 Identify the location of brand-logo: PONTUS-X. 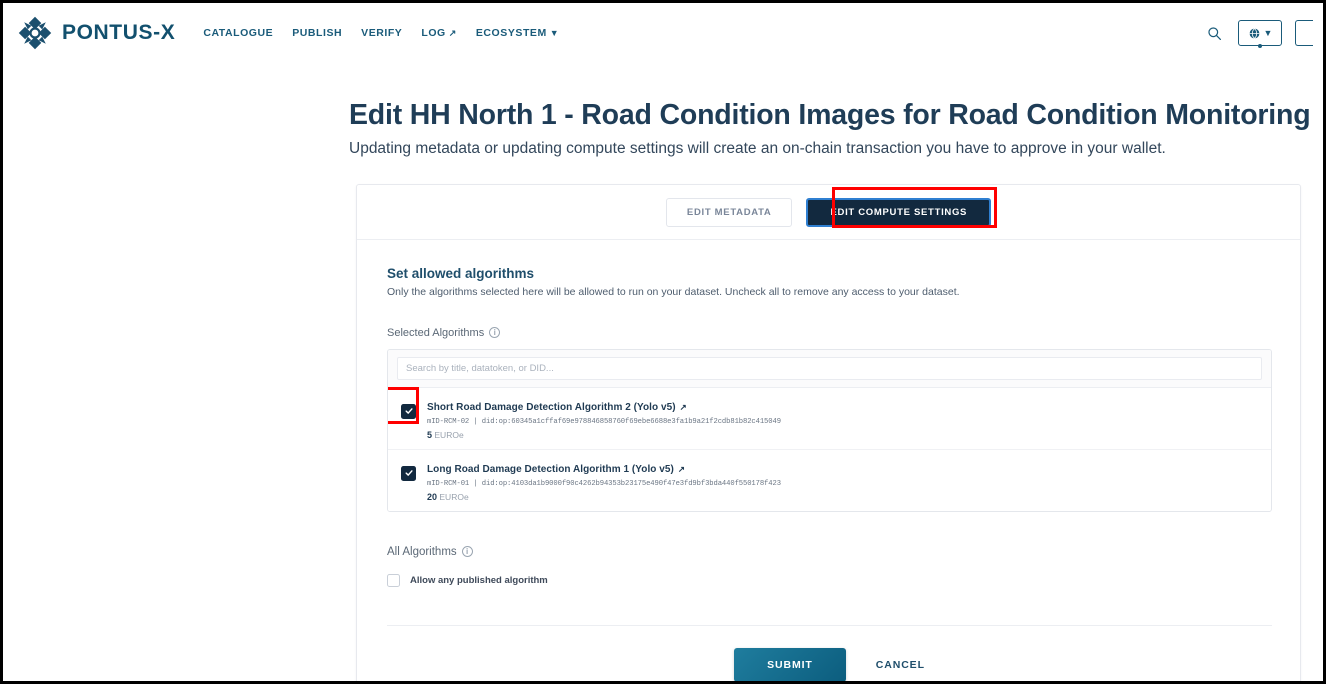
(96, 33).